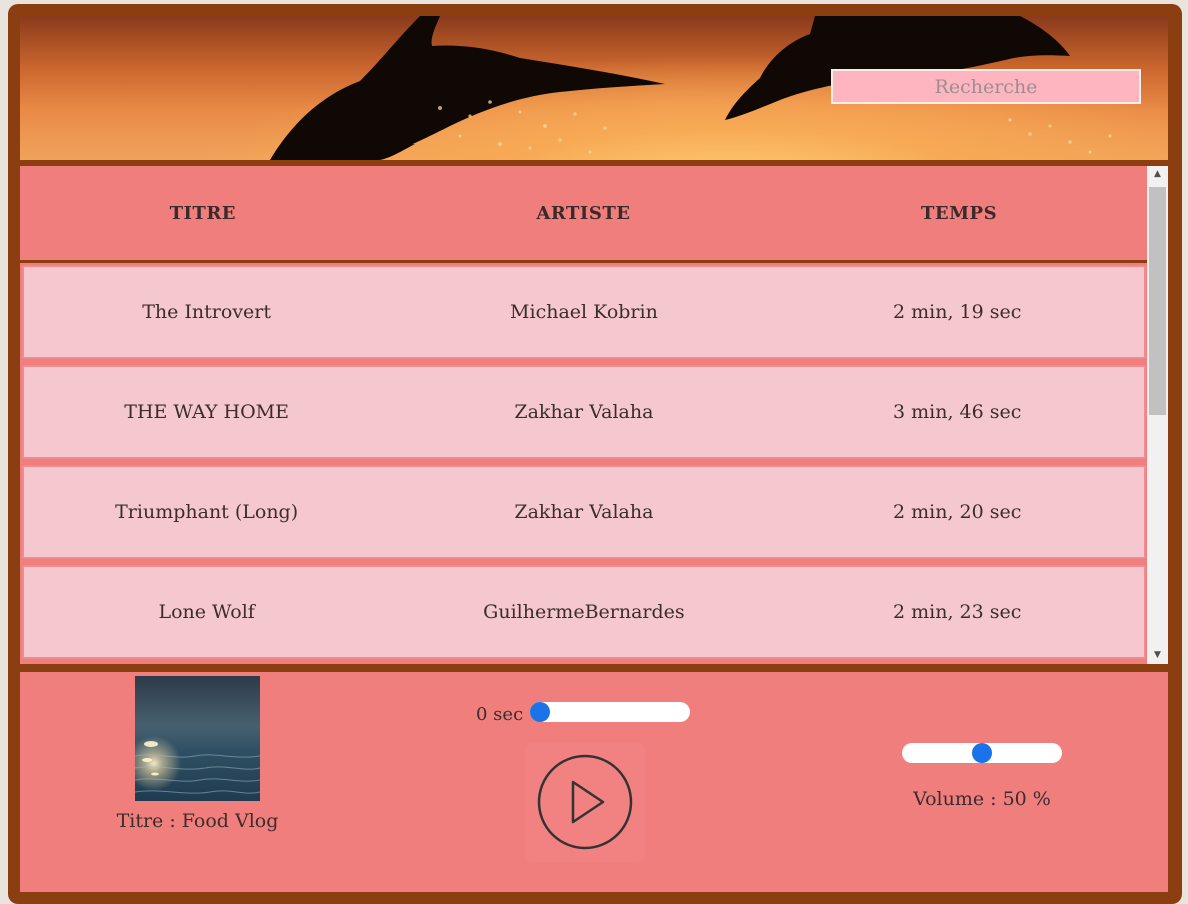  Describe the element at coordinates (1157, 301) in the screenshot. I see `scrollbar-thumb` at that location.